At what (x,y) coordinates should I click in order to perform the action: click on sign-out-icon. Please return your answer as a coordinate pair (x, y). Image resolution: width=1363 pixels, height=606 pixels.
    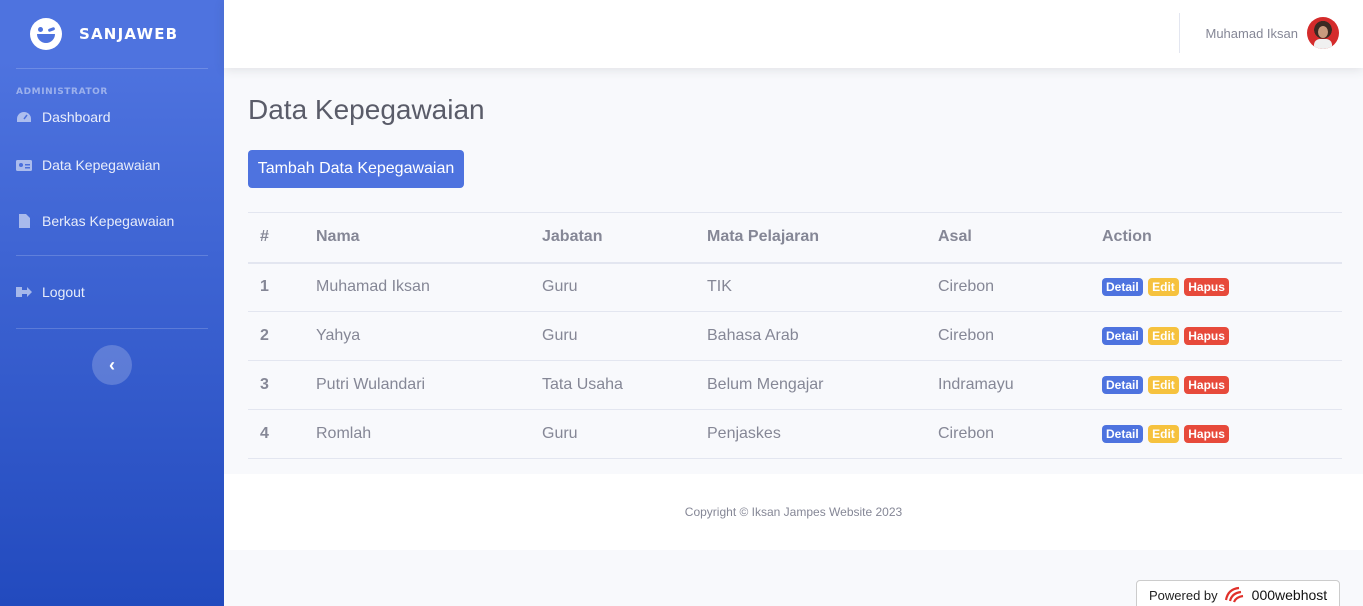
    Looking at the image, I should click on (24, 292).